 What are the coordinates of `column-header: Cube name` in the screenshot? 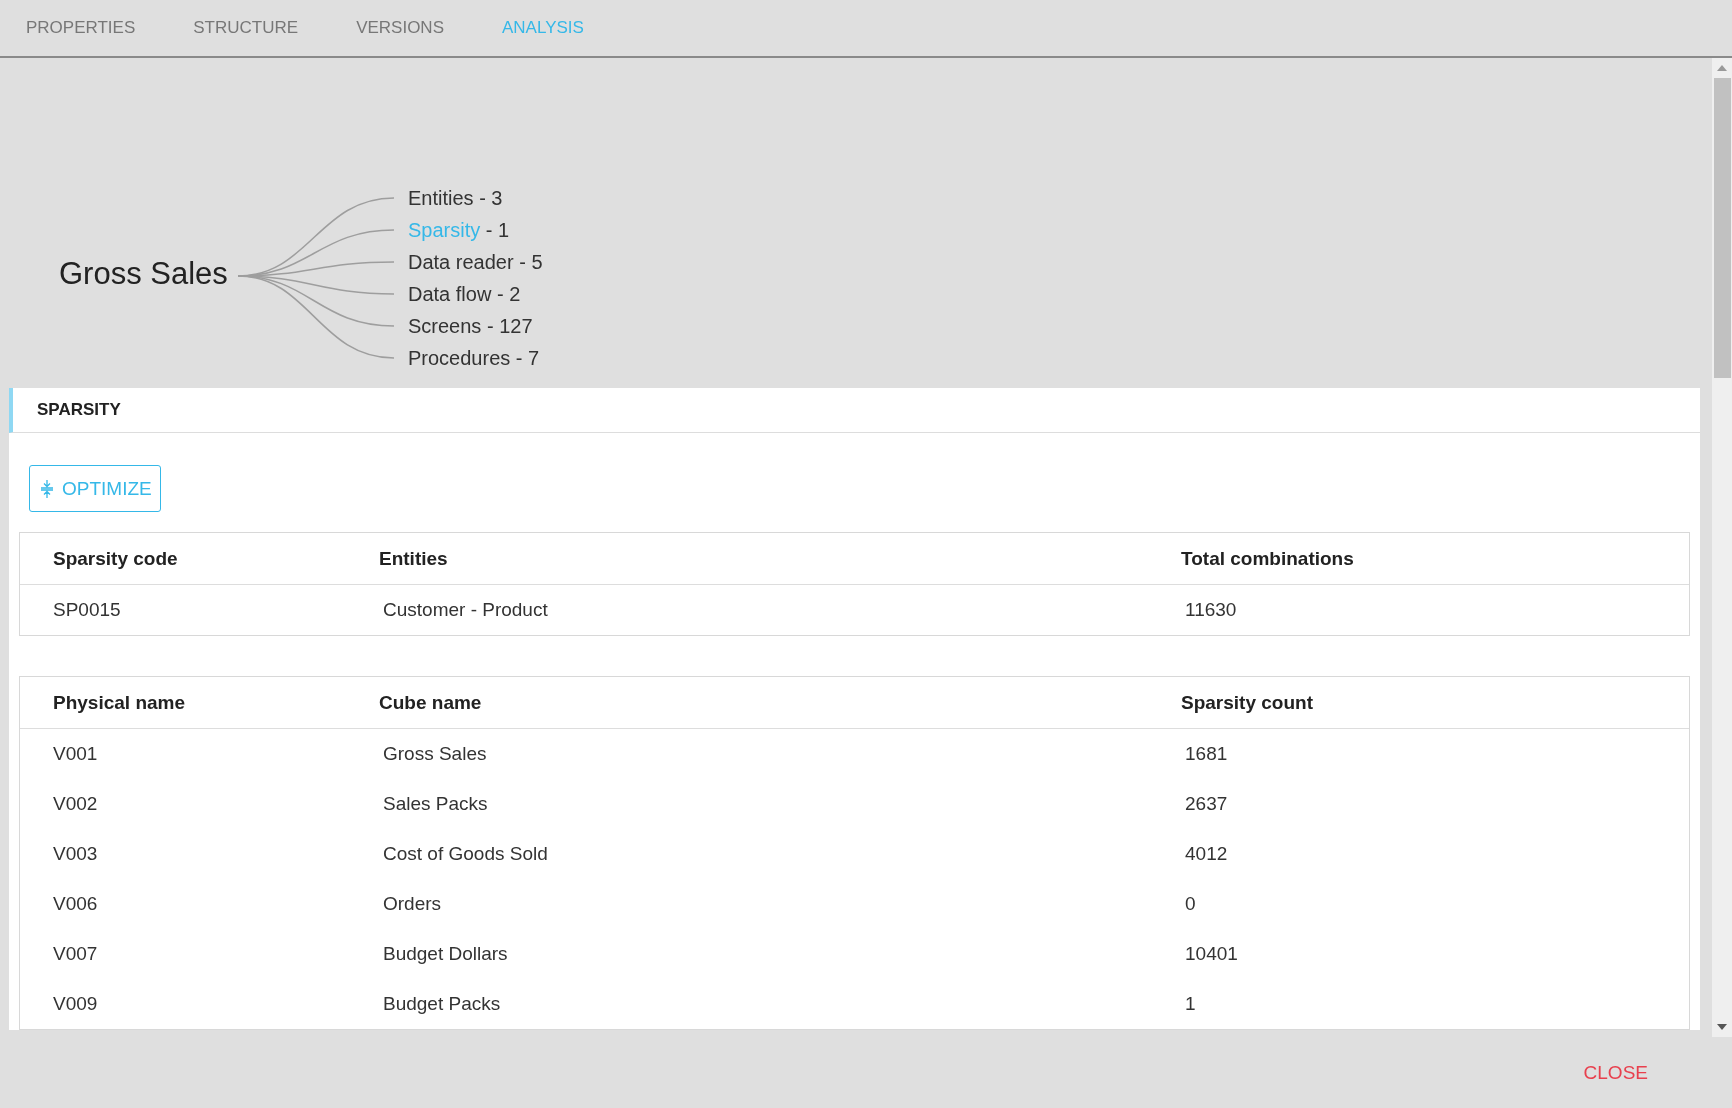 It's located at (431, 702).